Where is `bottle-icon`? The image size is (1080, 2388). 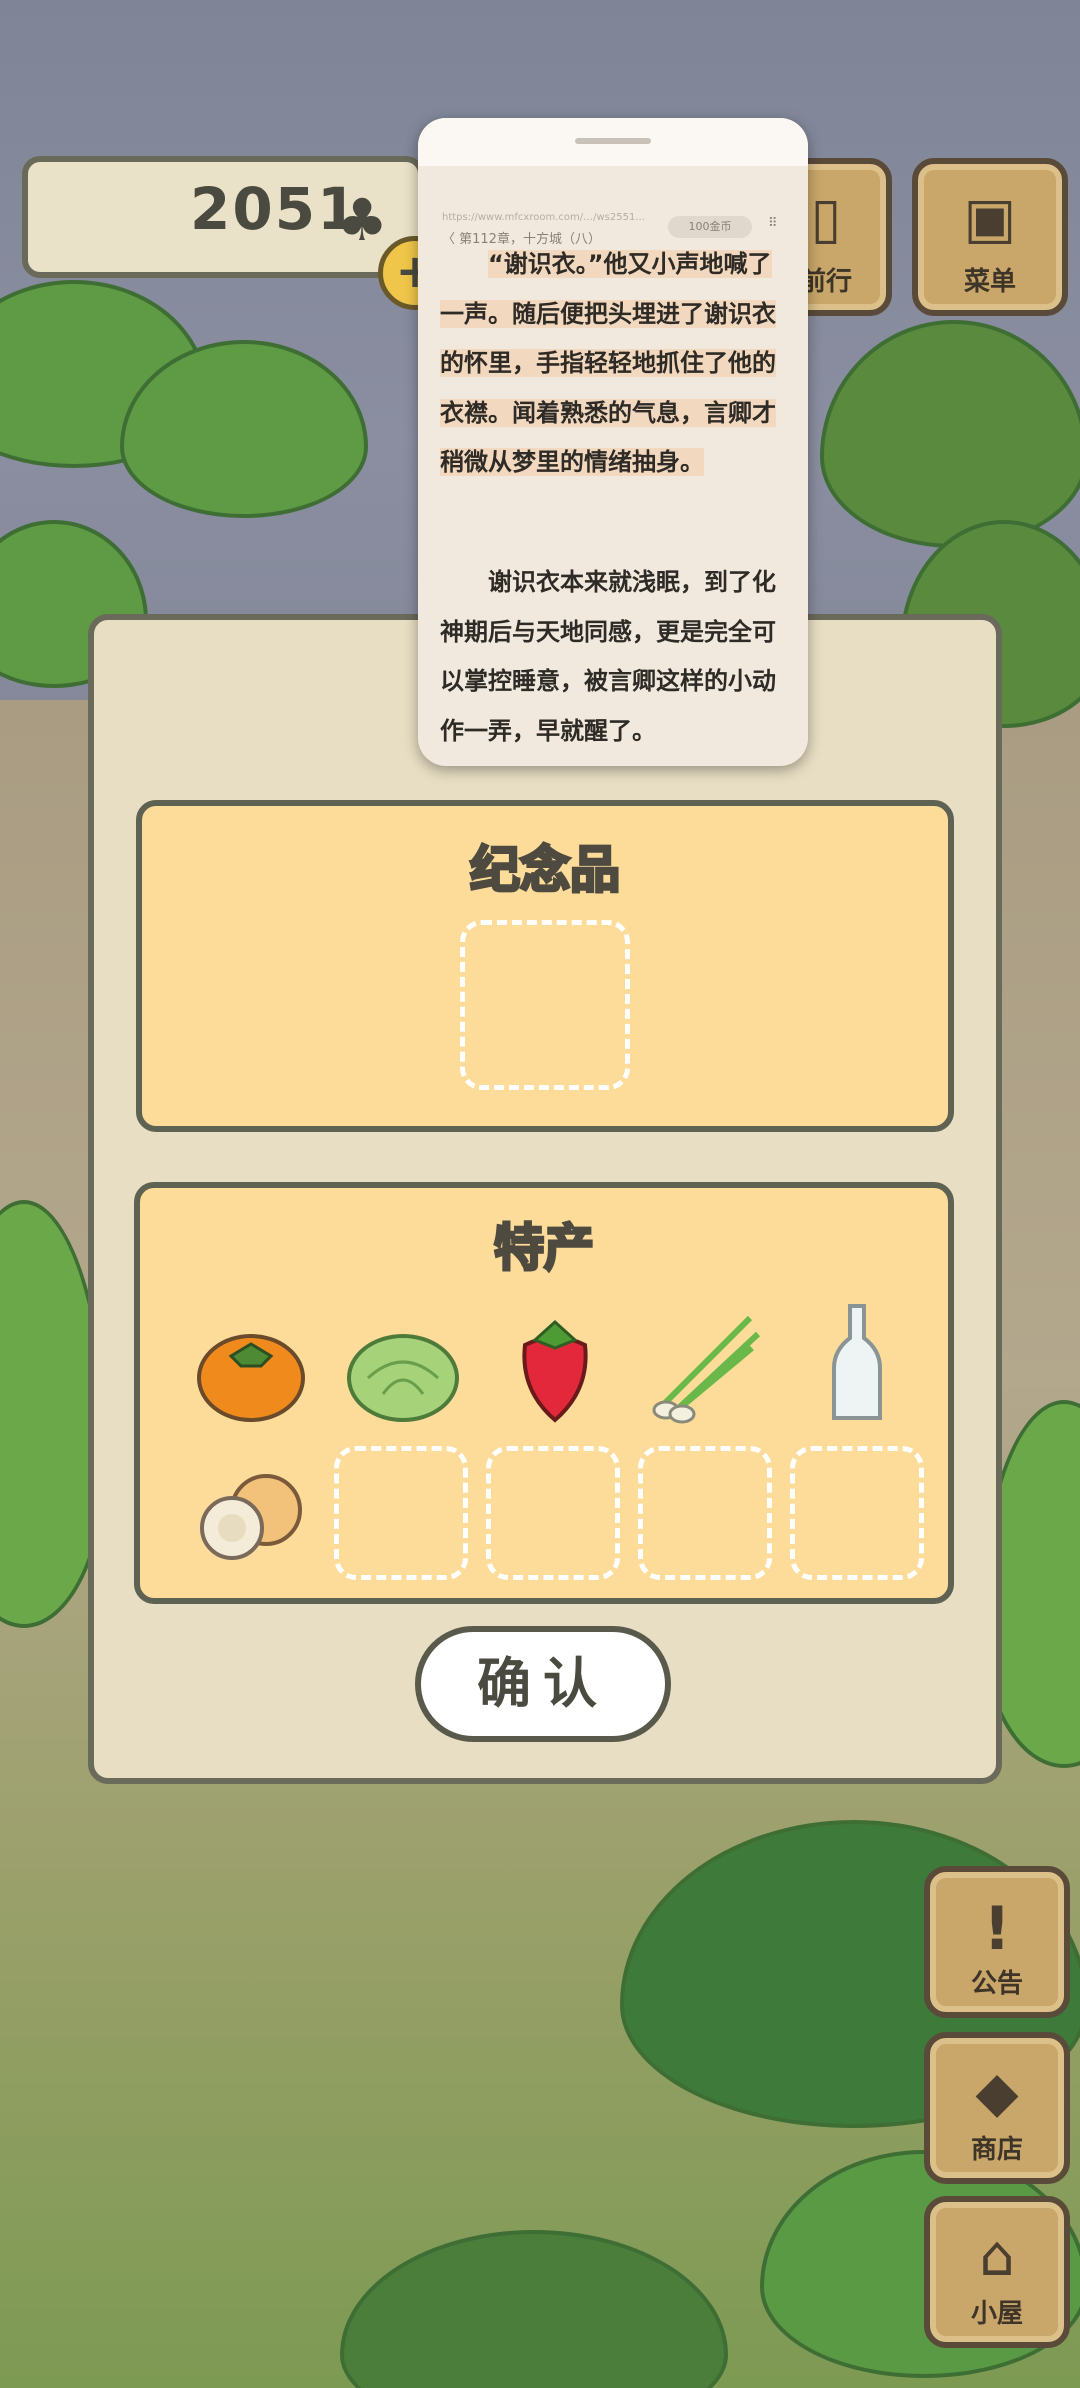 bottle-icon is located at coordinates (857, 1363).